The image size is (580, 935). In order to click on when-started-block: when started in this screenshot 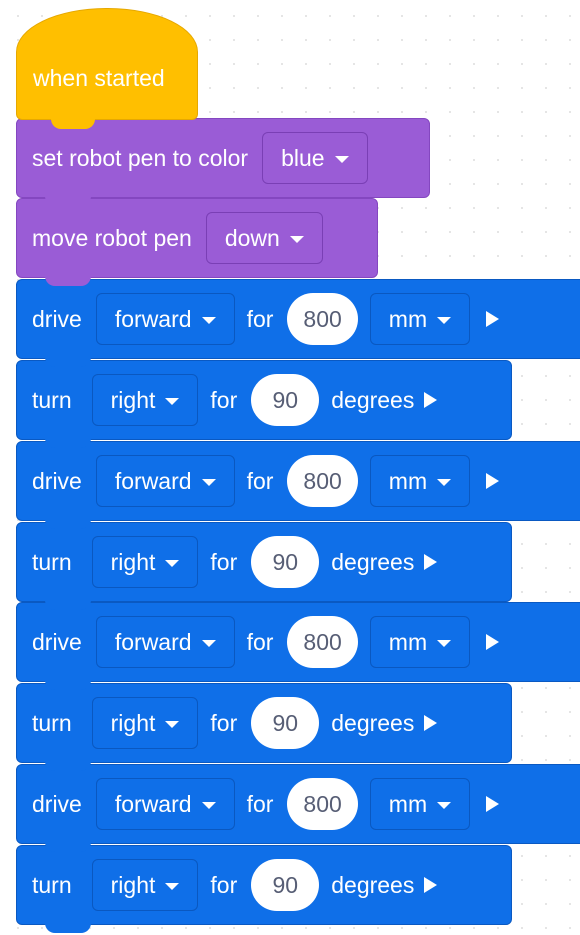, I will do `click(107, 68)`.